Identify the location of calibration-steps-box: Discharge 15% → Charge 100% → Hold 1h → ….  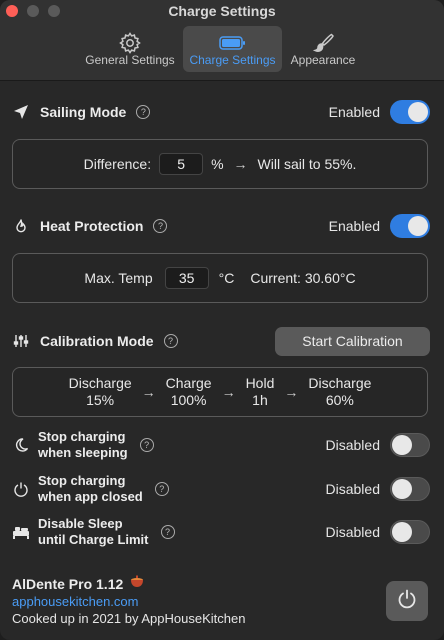
(220, 392).